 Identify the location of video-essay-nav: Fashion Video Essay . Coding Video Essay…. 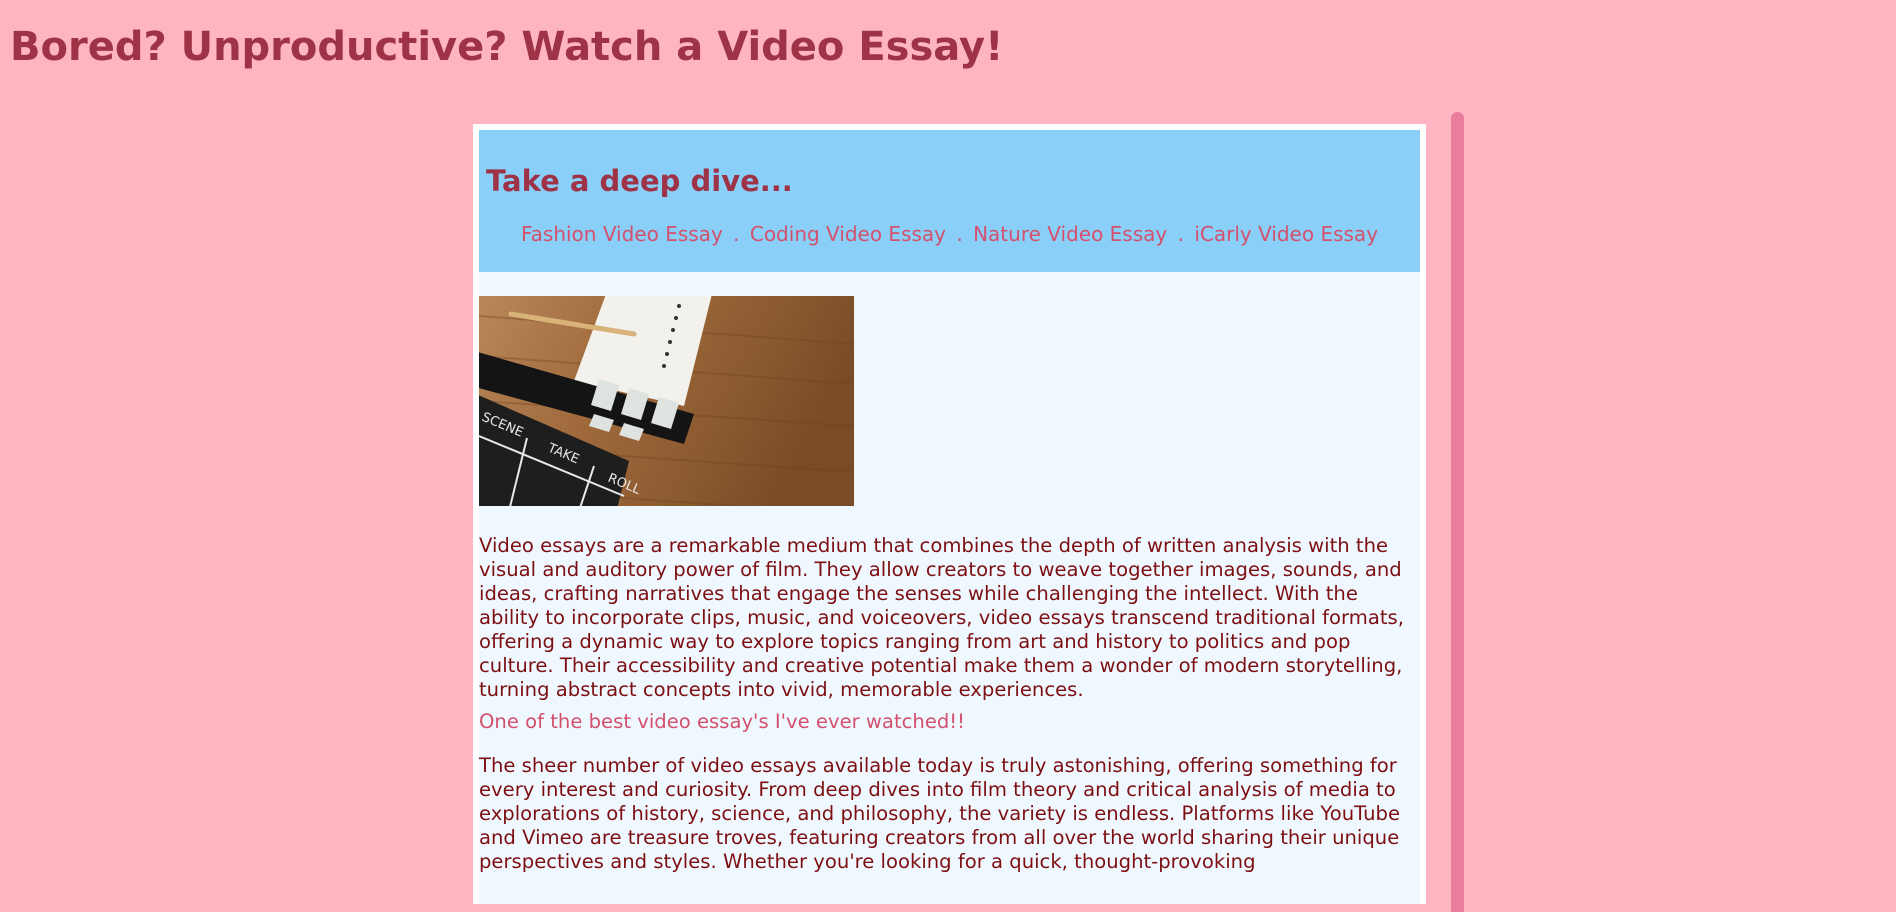
(949, 234).